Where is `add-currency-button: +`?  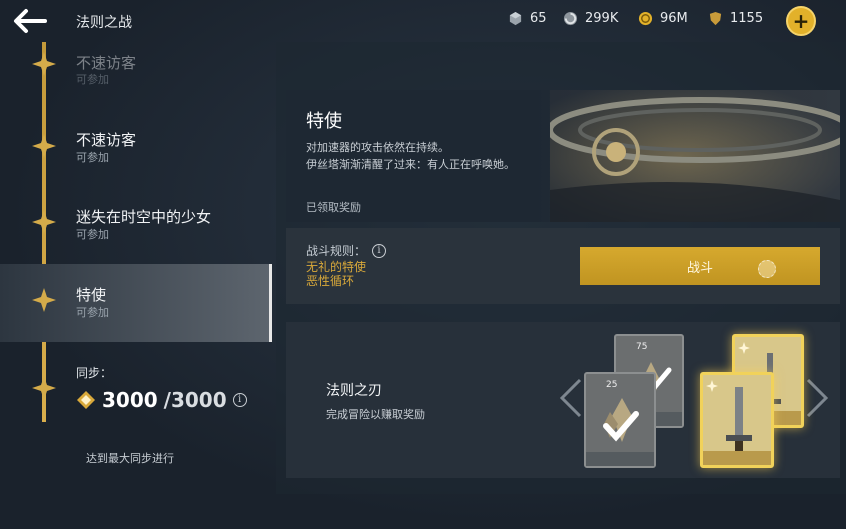
add-currency-button: + is located at coordinates (801, 21).